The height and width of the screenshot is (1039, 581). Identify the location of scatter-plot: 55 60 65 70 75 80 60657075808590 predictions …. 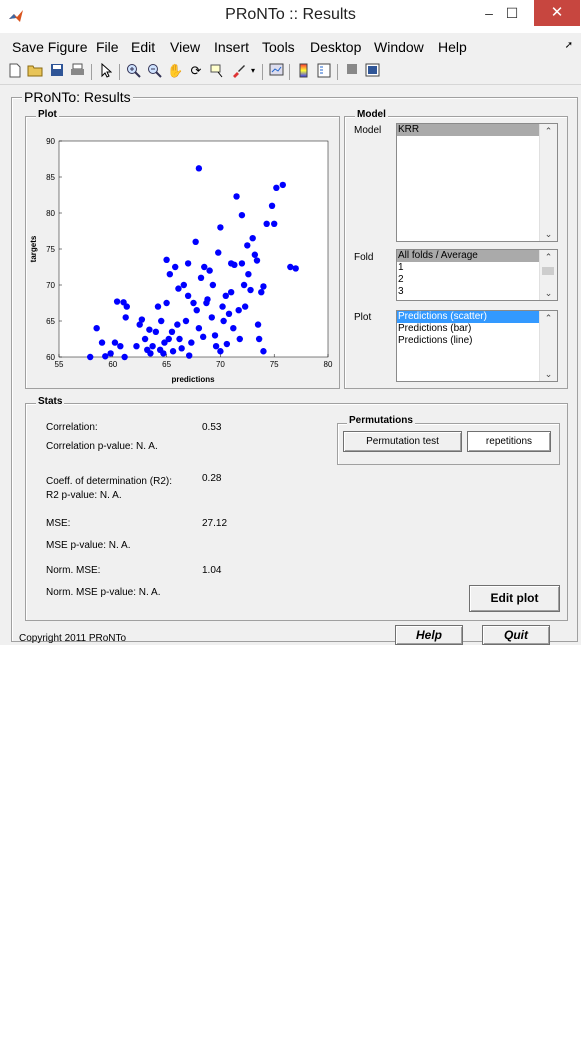
(182, 256).